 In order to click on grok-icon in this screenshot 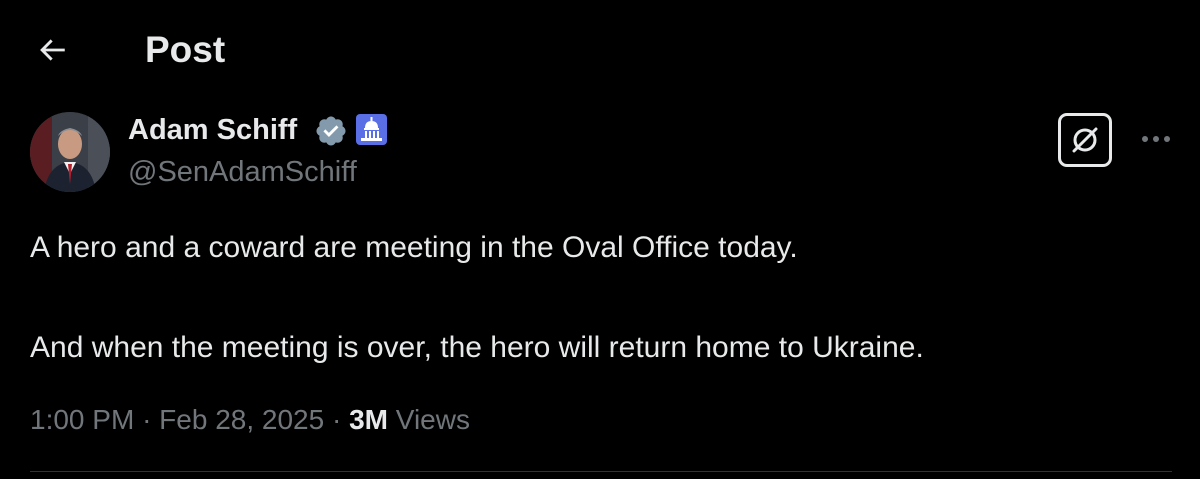, I will do `click(1085, 140)`.